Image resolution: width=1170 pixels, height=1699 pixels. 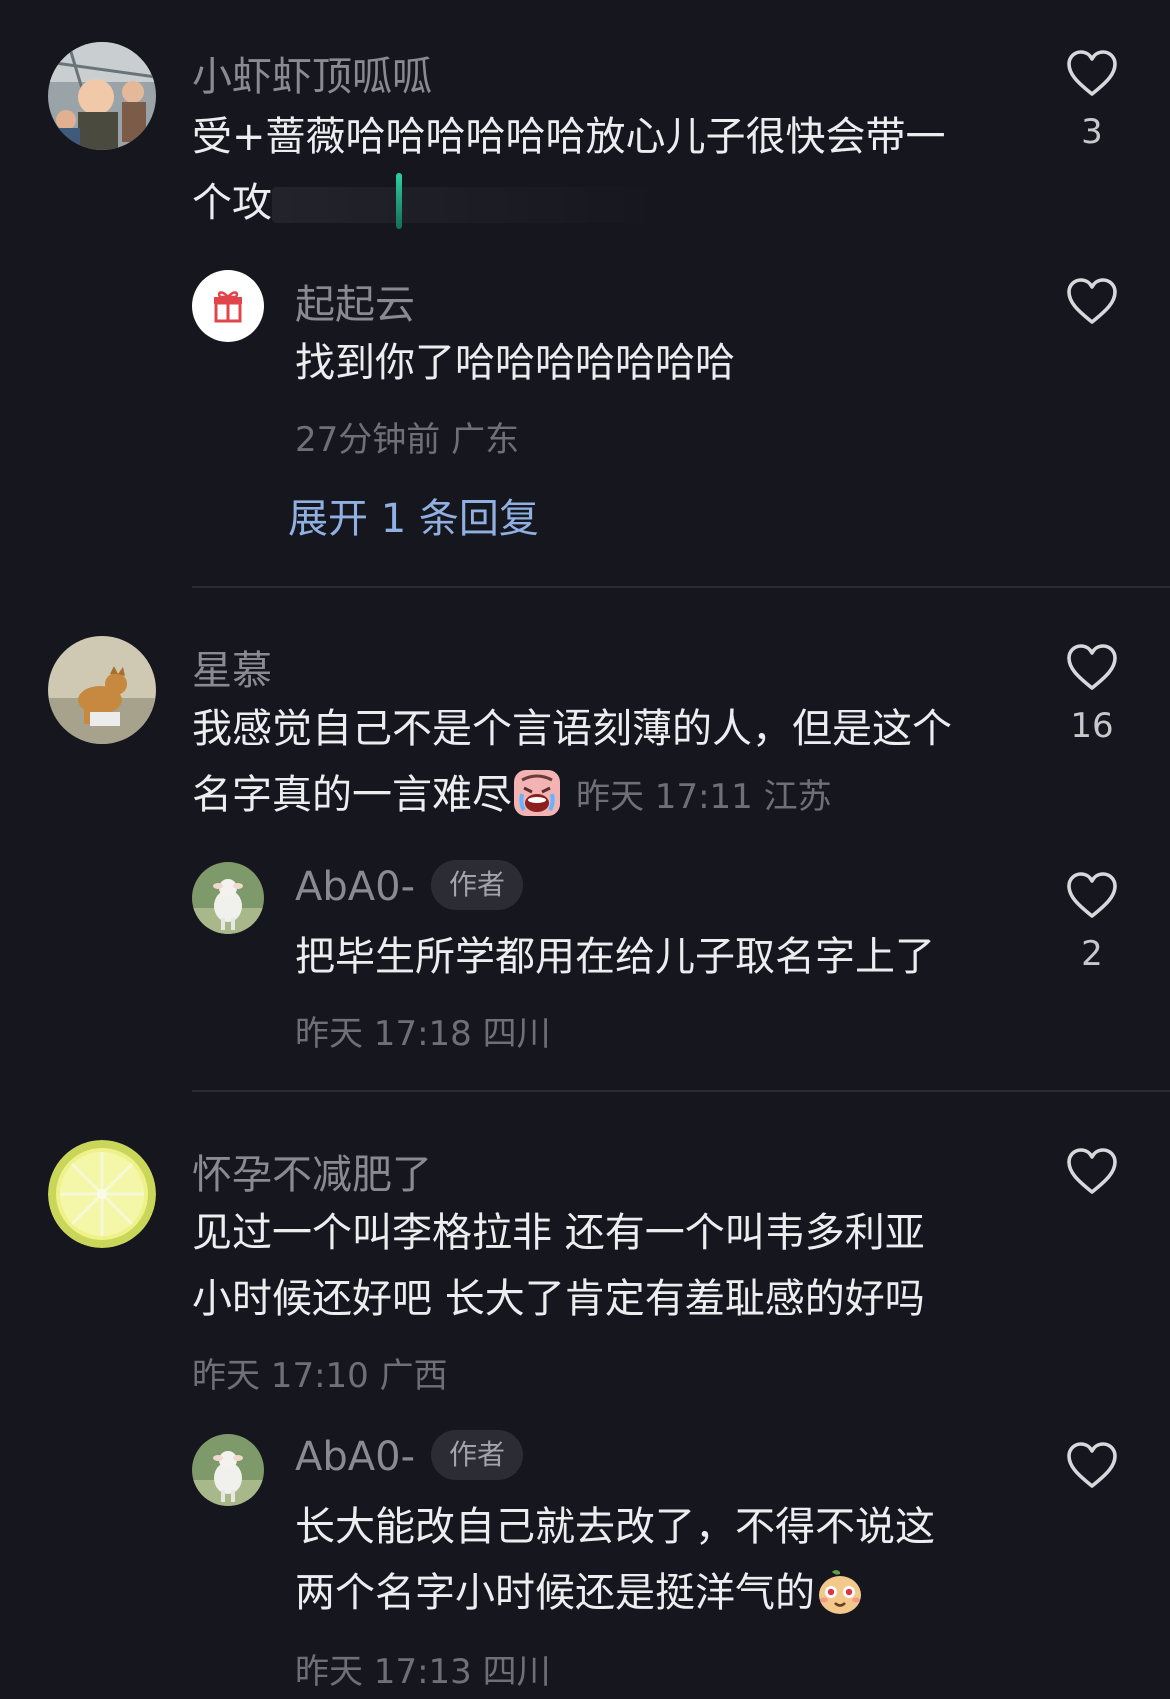 What do you see at coordinates (232, 667) in the screenshot?
I see `comment-username: 星慕` at bounding box center [232, 667].